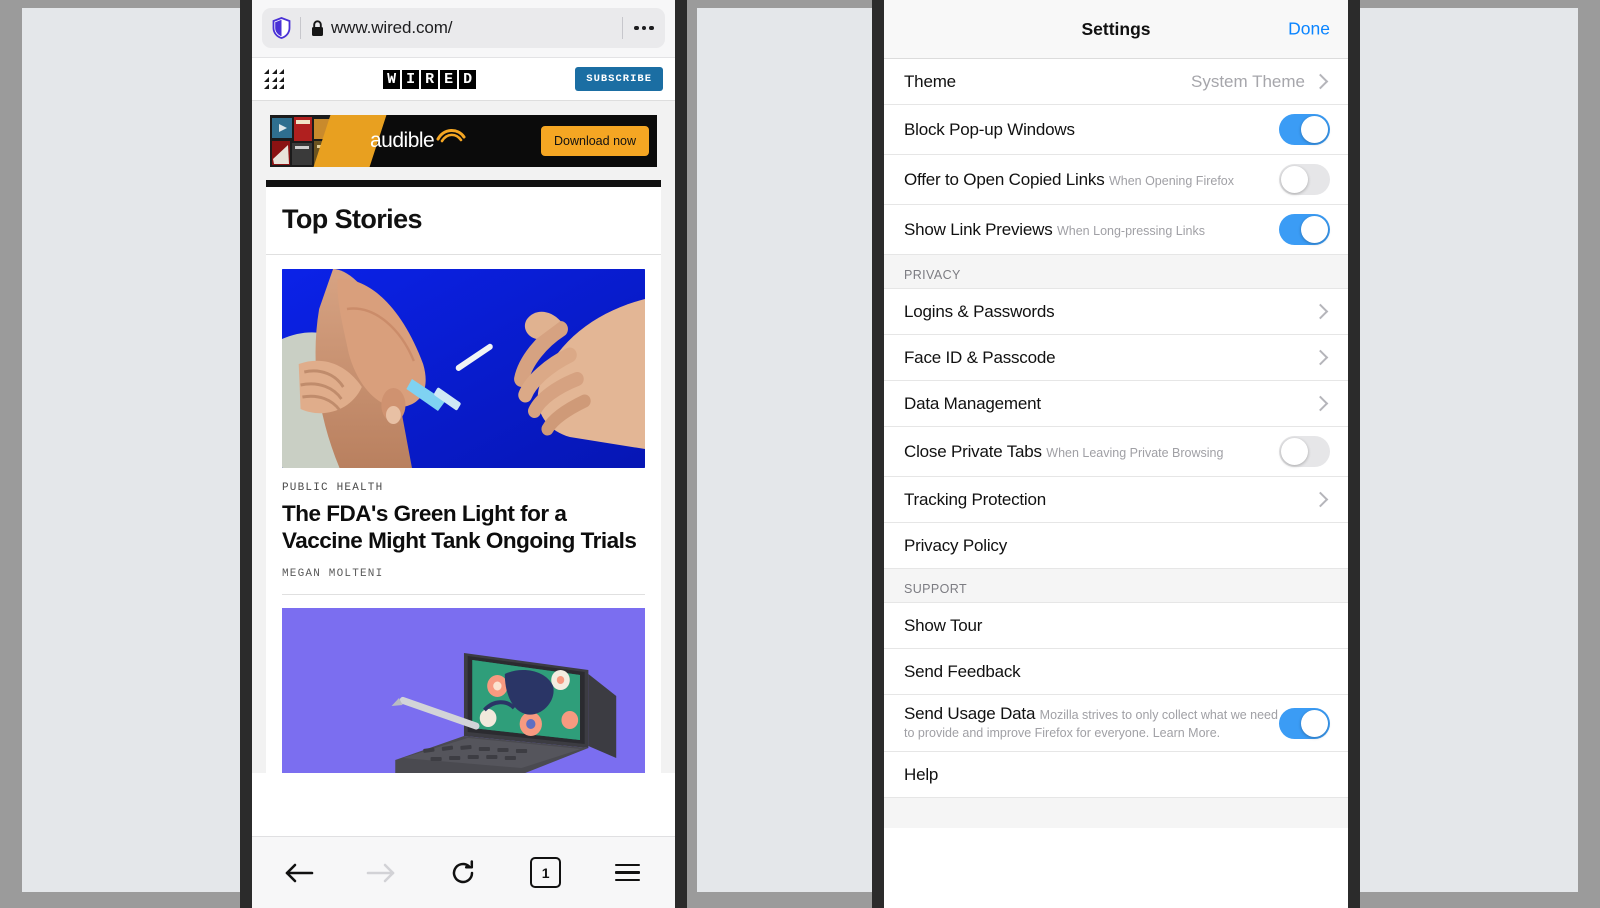  What do you see at coordinates (1171, 180) in the screenshot?
I see `row-subtitle: When Opening Firefox` at bounding box center [1171, 180].